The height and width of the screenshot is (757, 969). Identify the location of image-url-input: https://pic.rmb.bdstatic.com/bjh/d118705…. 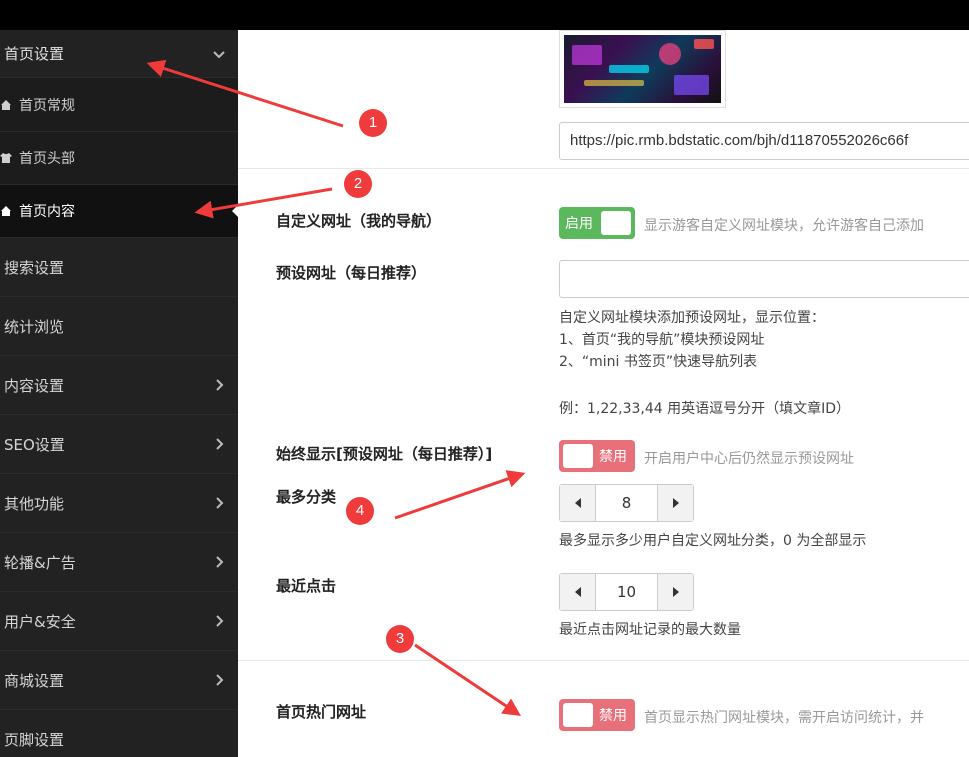
(764, 141).